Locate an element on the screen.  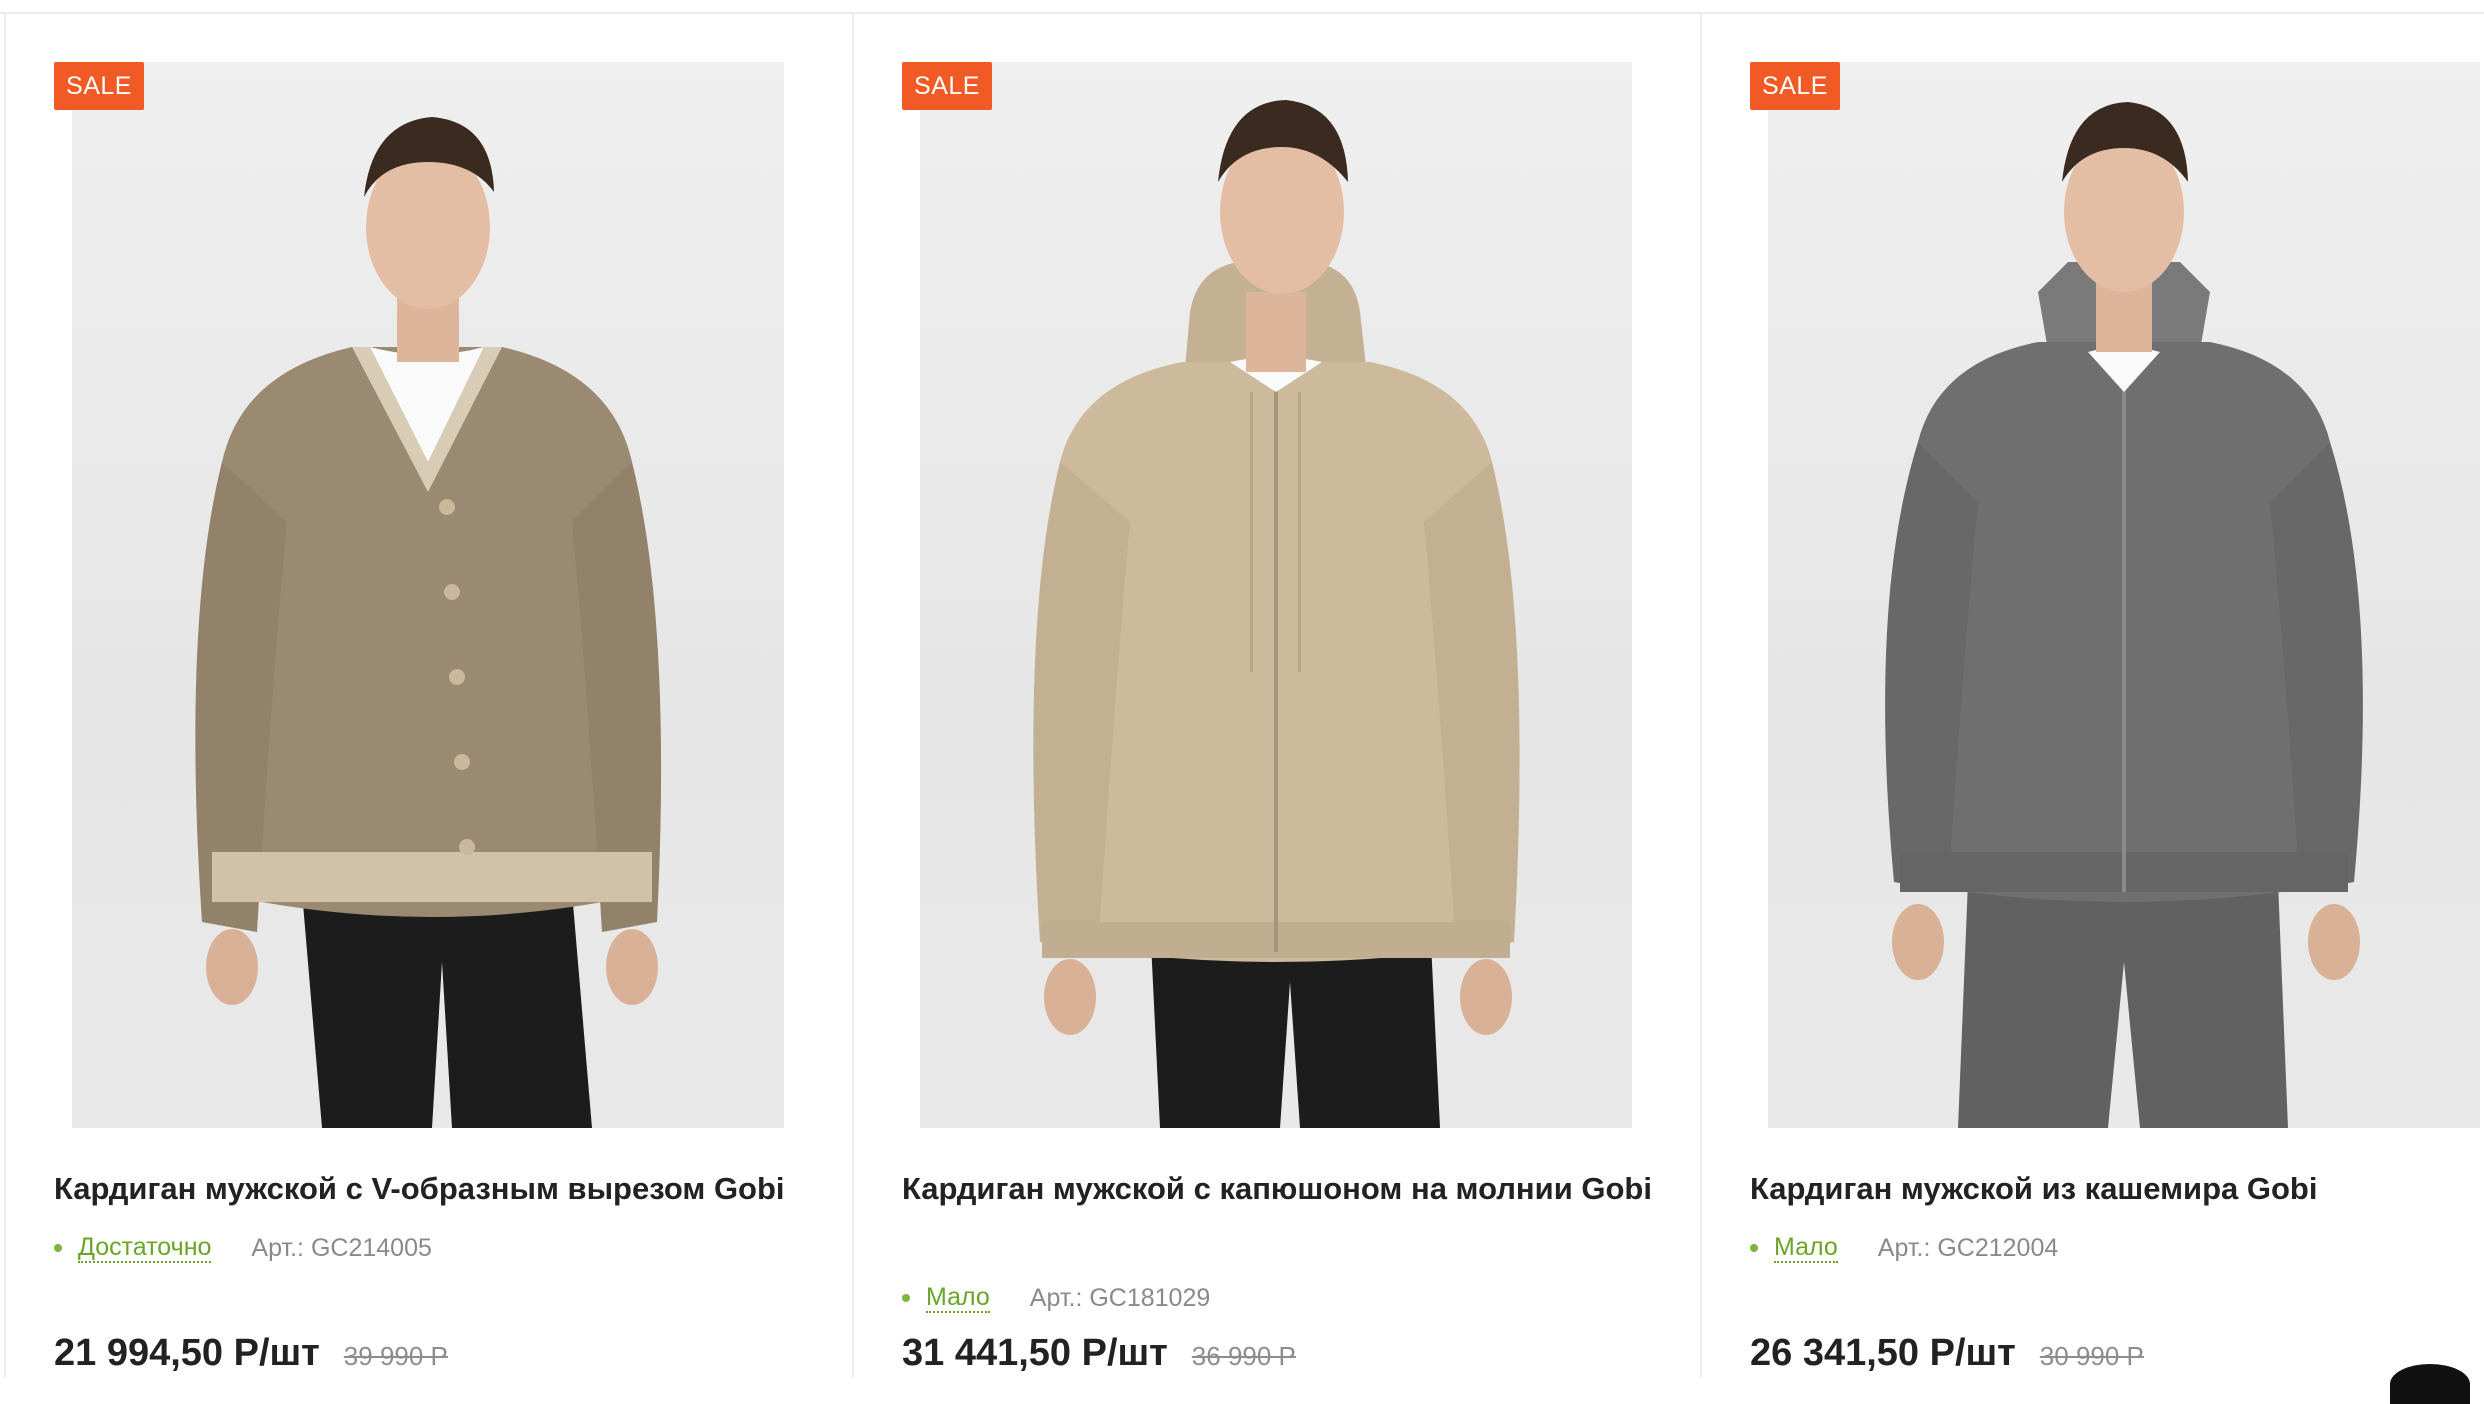
price-row: 31 441,50 Р/шт 36 990 Р is located at coordinates (1099, 1362).